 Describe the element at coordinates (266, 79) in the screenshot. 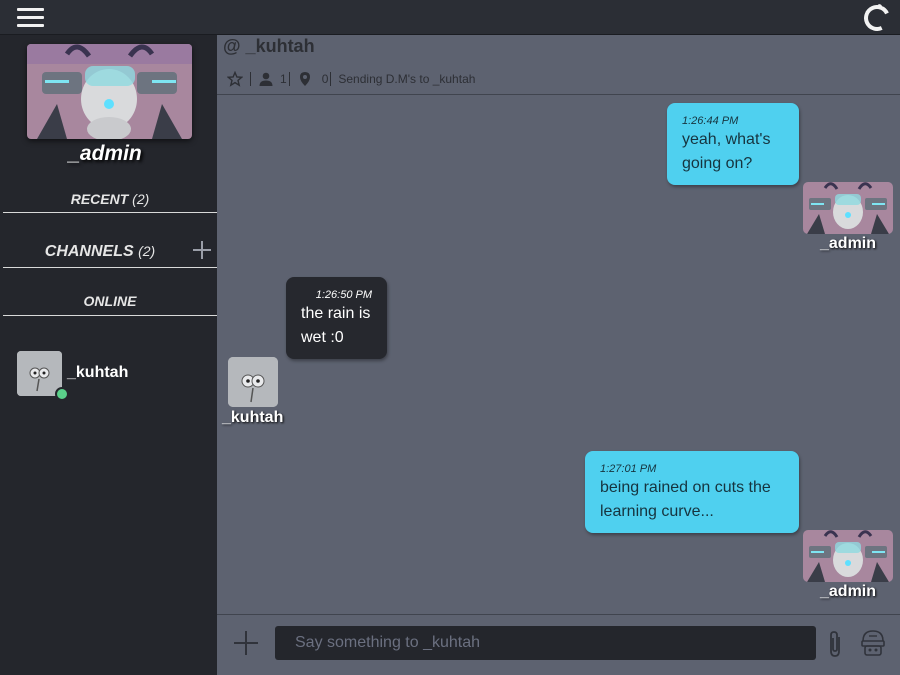

I see `person-icon` at that location.